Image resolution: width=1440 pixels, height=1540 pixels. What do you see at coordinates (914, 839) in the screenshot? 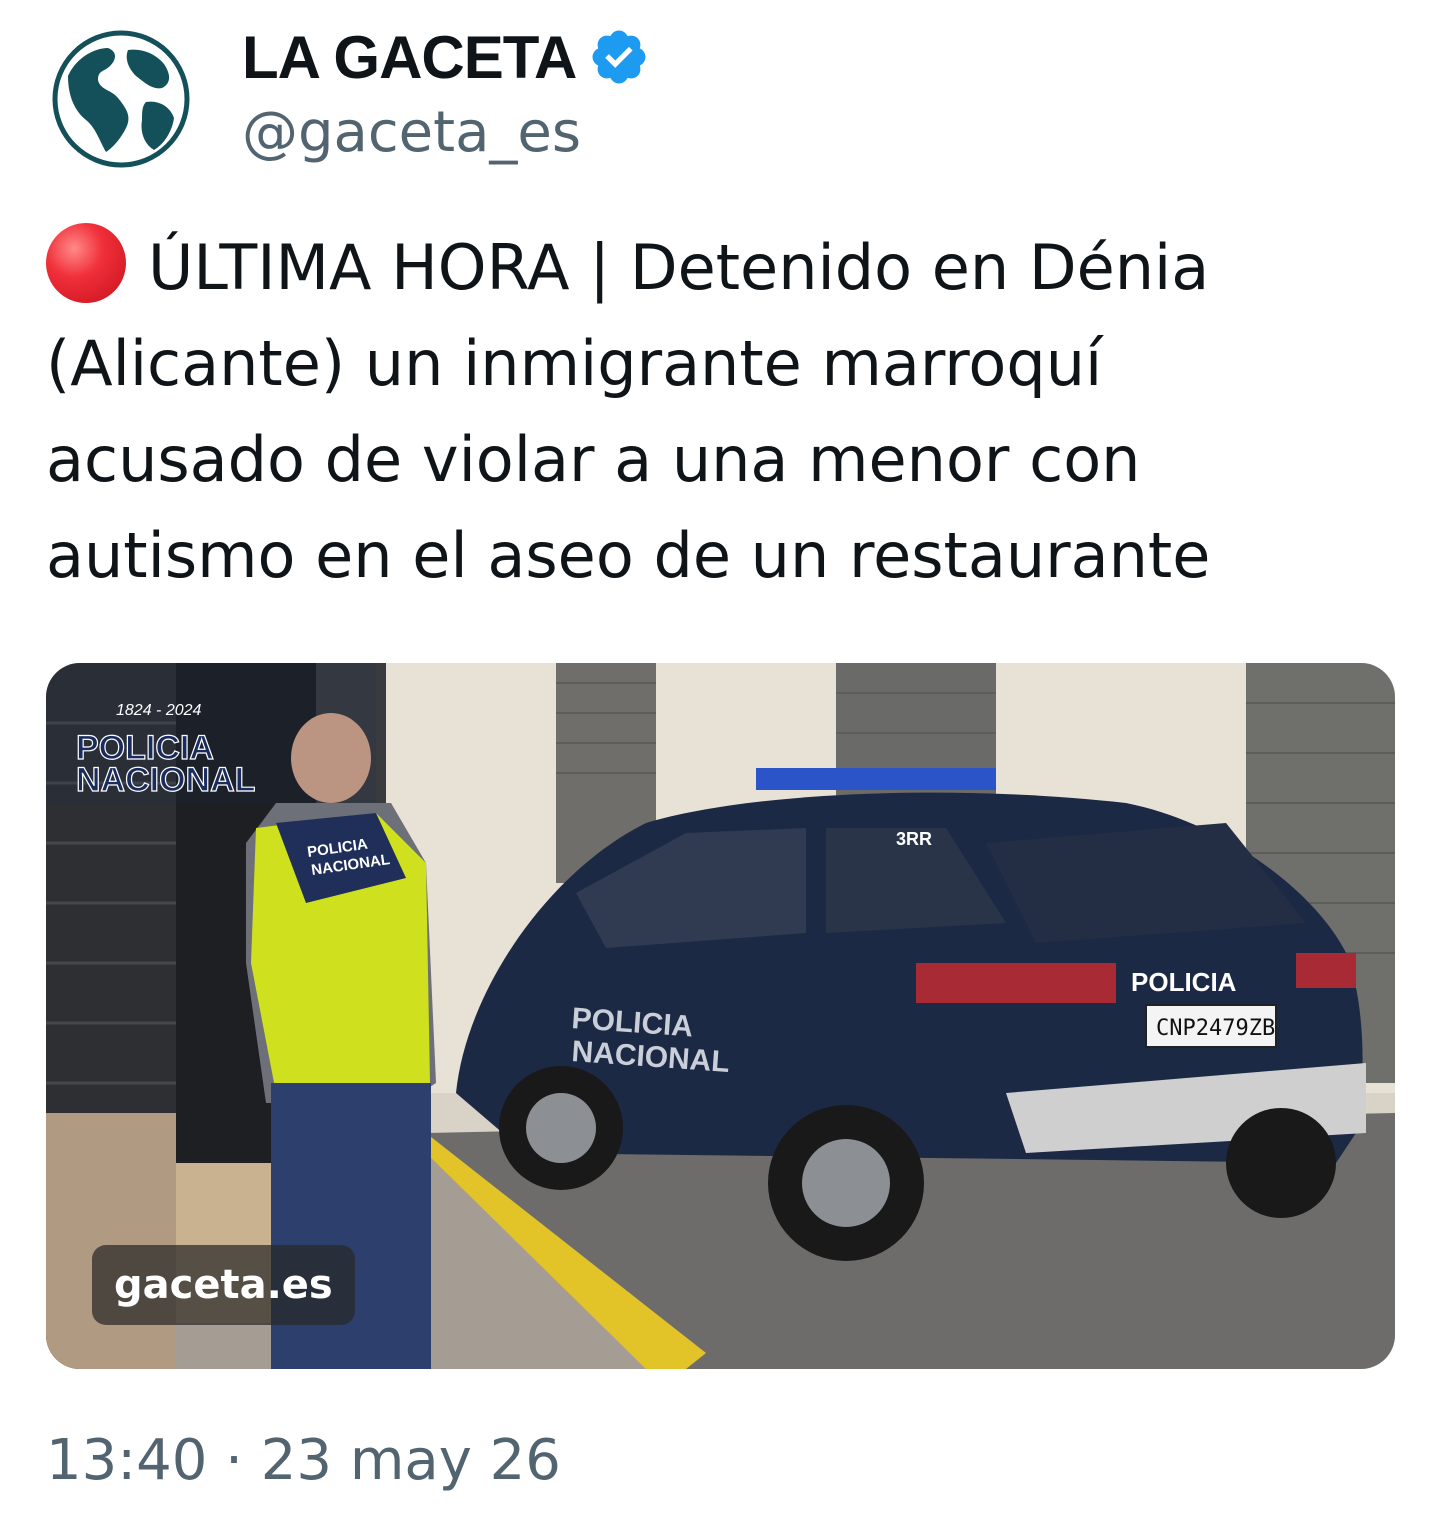
I see `roof-code: 3RR` at bounding box center [914, 839].